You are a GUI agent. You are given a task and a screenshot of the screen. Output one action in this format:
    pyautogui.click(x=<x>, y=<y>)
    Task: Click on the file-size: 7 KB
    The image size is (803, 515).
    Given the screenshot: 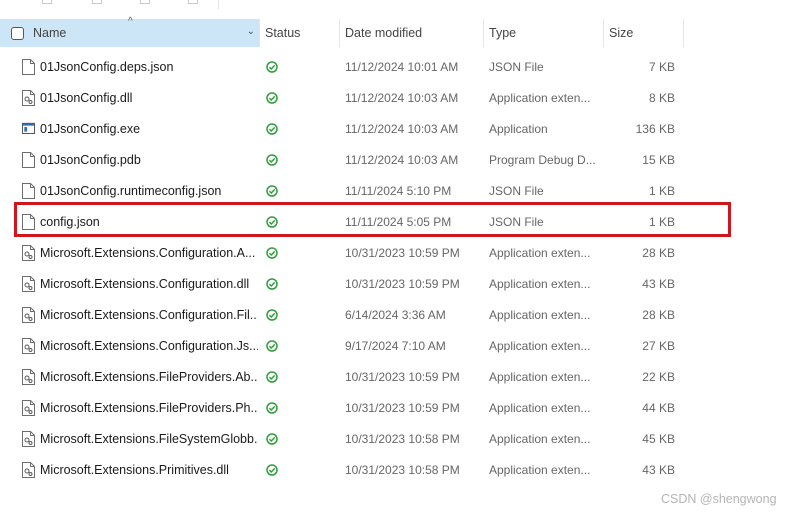 What is the action you would take?
    pyautogui.click(x=661, y=66)
    